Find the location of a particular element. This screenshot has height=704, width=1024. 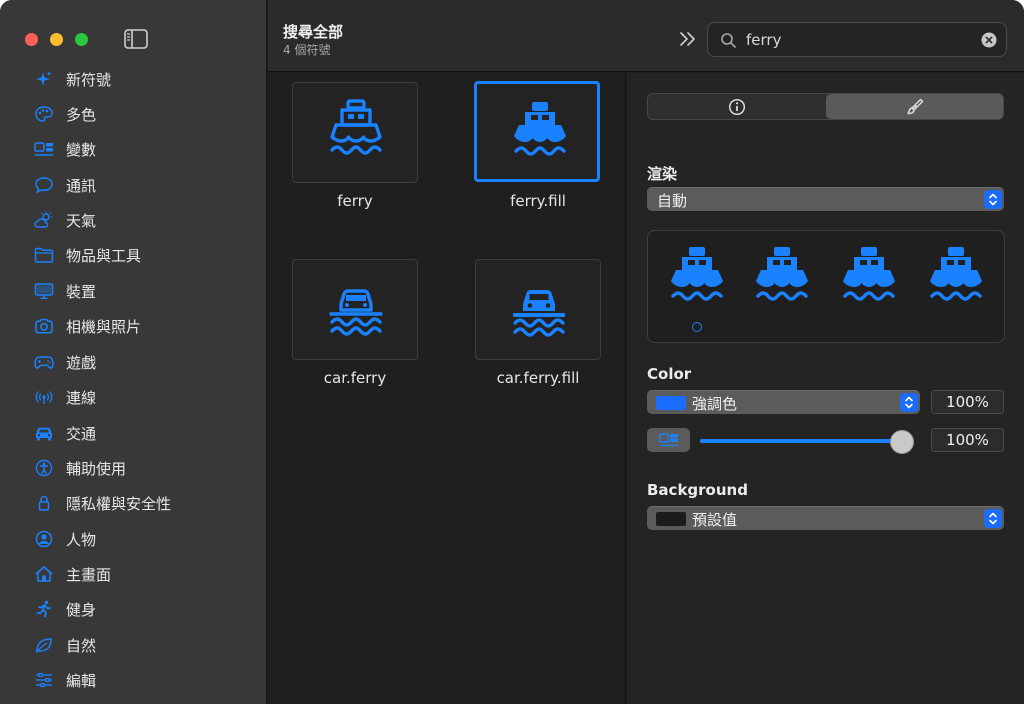

background-value: 預設值 is located at coordinates (715, 520).